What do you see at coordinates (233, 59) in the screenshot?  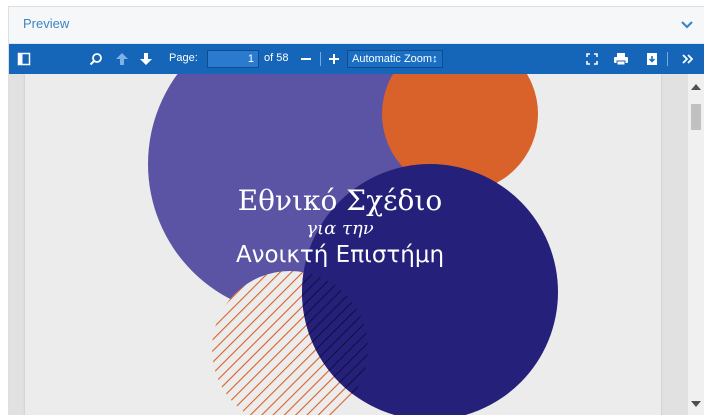 I see `page-number-input: 1` at bounding box center [233, 59].